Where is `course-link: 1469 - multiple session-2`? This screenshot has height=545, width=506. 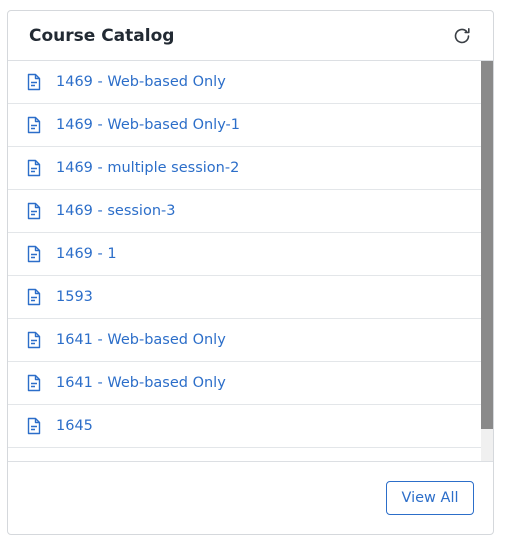
course-link: 1469 - multiple session-2 is located at coordinates (147, 168).